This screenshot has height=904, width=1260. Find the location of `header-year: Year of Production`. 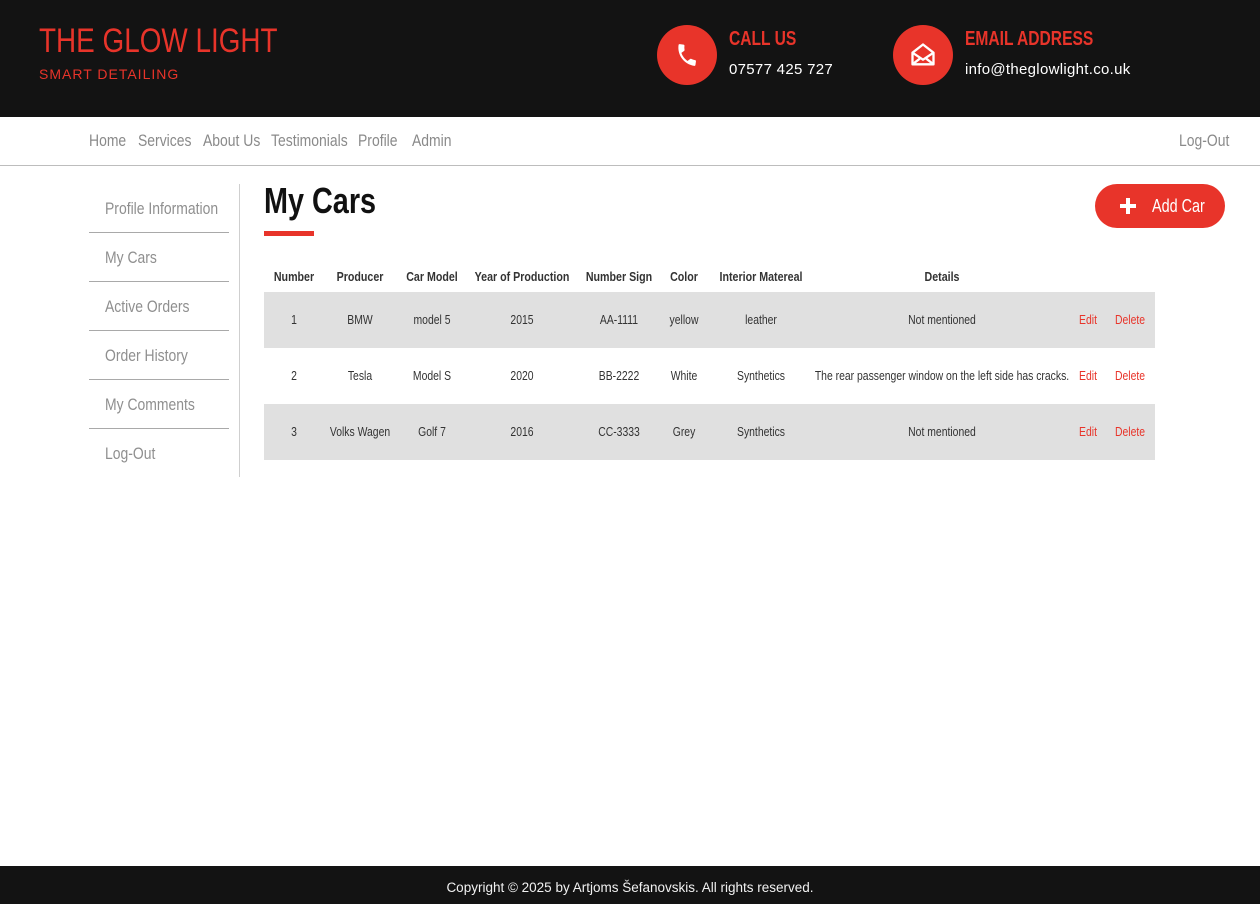

header-year: Year of Production is located at coordinates (522, 276).